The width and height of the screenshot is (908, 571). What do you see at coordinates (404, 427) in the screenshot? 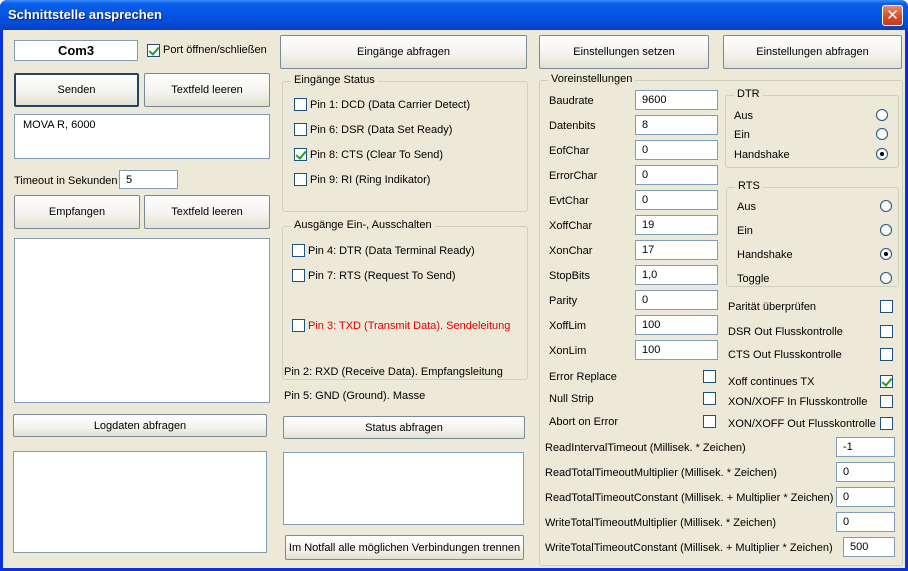
I see `status-button: Status abfragen` at bounding box center [404, 427].